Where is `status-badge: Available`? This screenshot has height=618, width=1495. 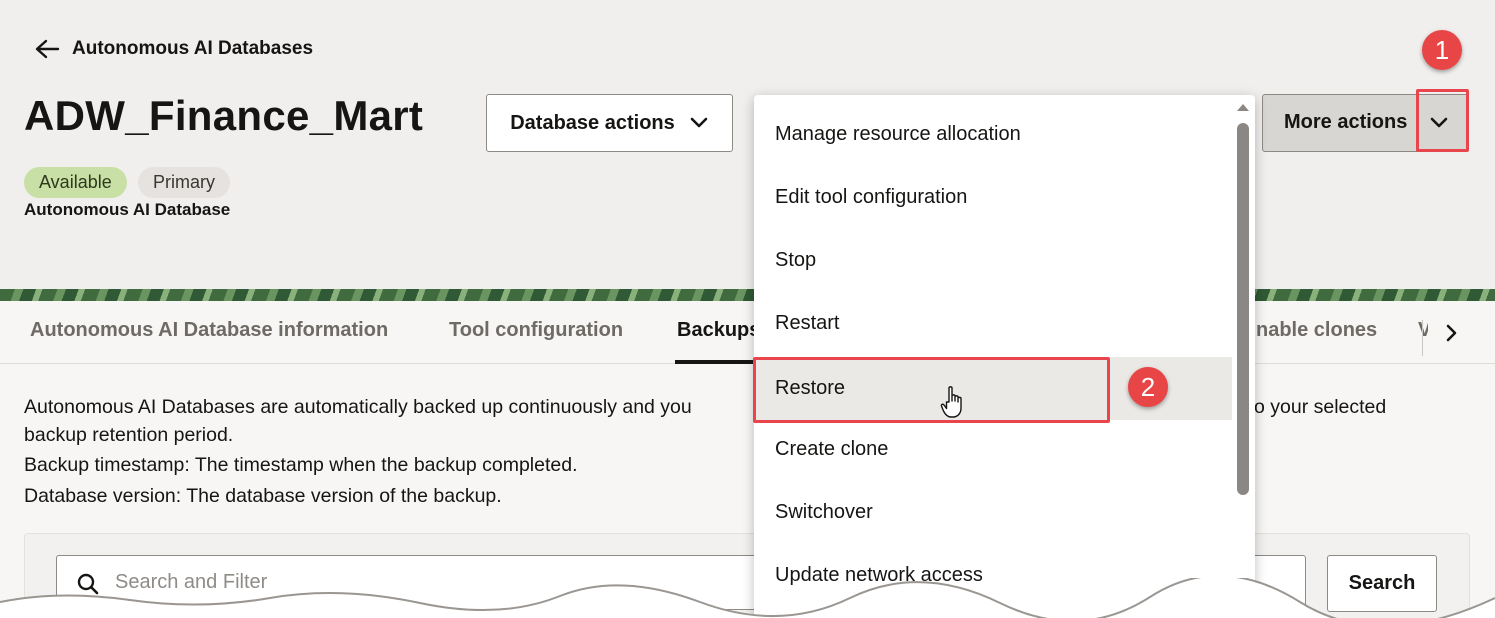 status-badge: Available is located at coordinates (75, 182).